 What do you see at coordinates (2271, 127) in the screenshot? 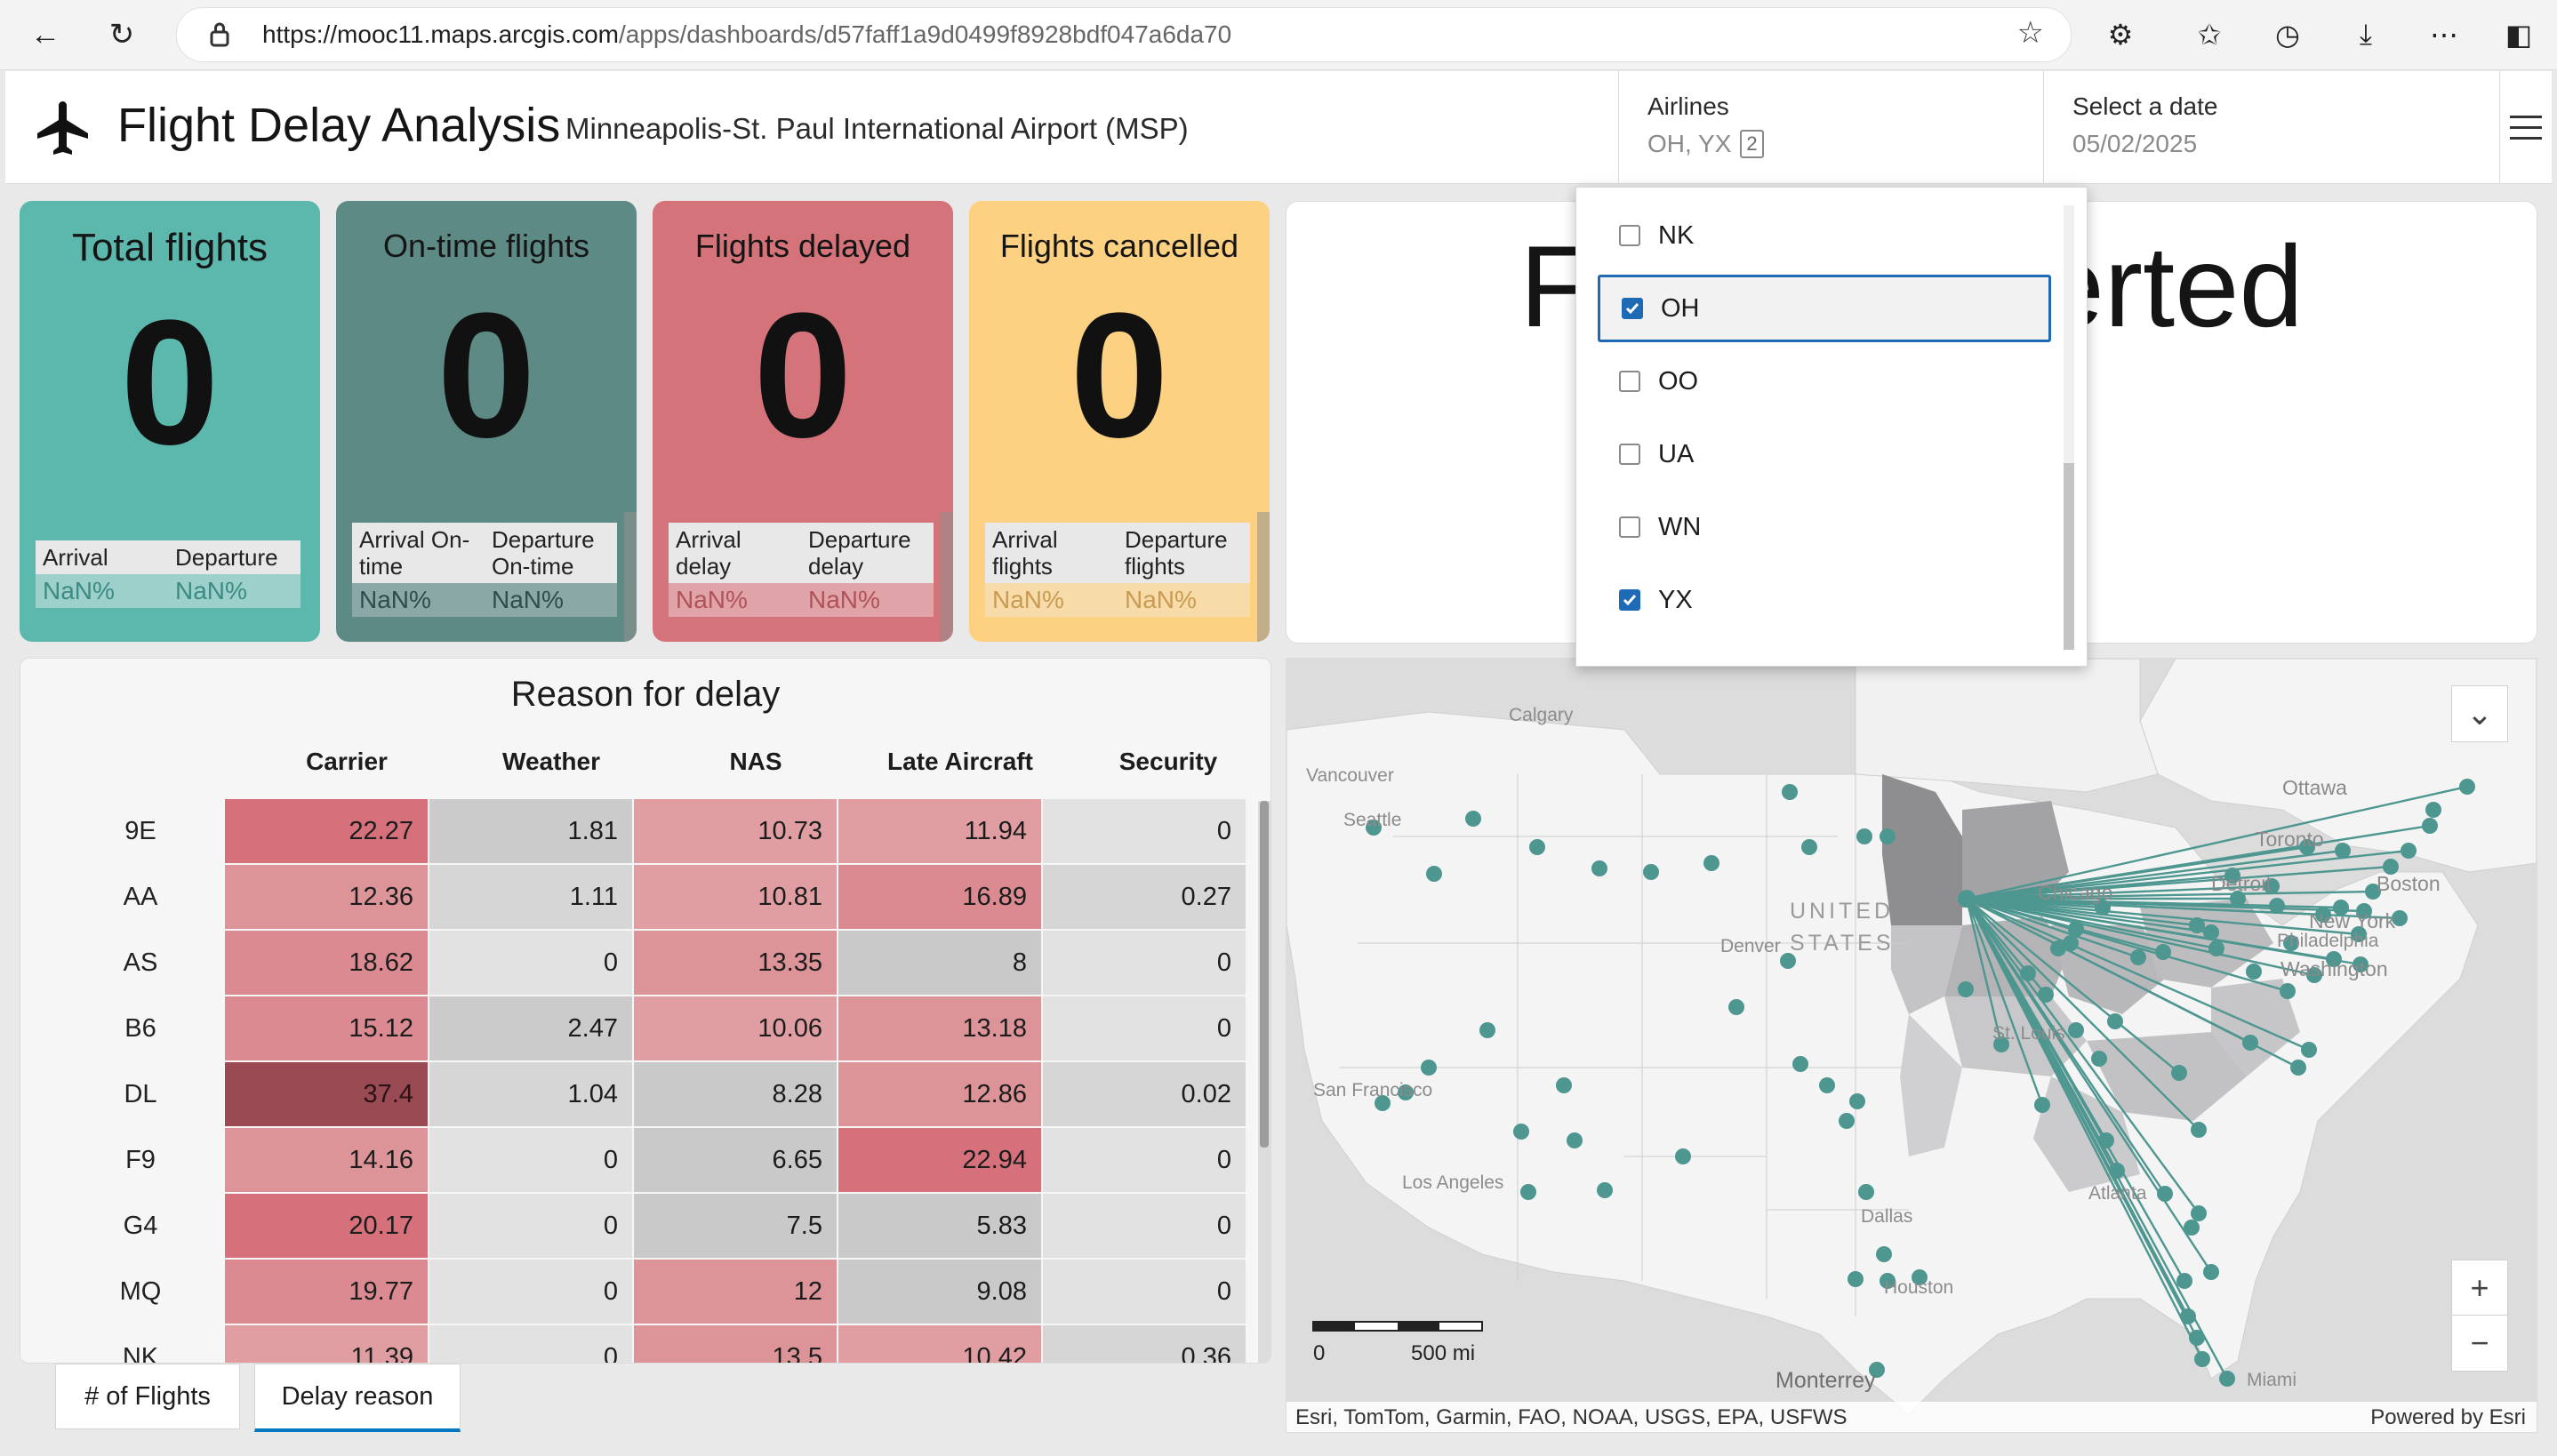
I see `date-selector: Select a date 05/02/2025` at bounding box center [2271, 127].